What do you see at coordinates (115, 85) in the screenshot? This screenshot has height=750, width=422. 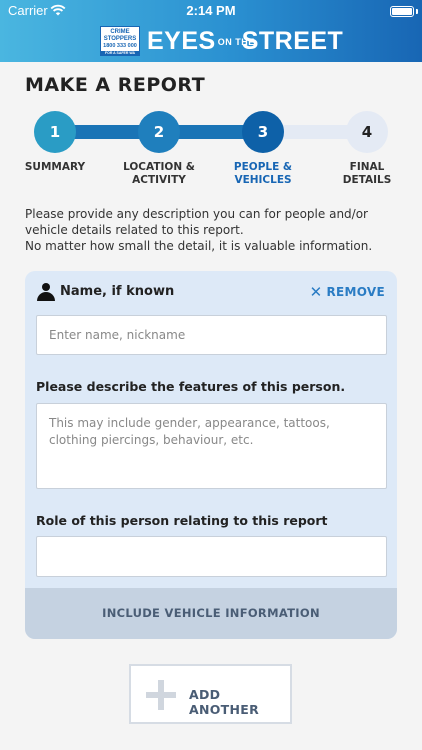 I see `page-title: MAKE A REPORT` at bounding box center [115, 85].